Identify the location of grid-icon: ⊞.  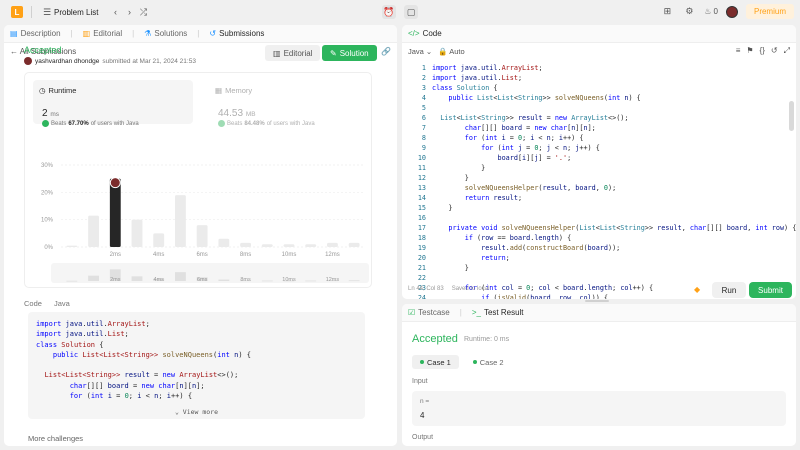
(667, 12).